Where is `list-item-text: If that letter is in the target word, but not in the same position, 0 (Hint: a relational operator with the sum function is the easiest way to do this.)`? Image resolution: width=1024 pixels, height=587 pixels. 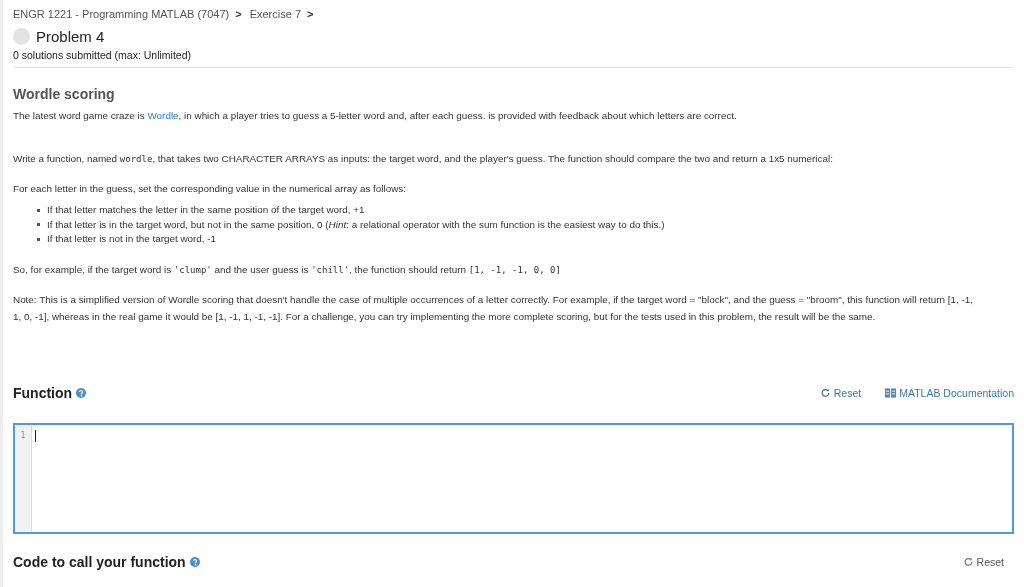 list-item-text: If that letter is in the target word, but not in the same position, 0 (Hint: a relational operator with the sum function is the easiest way to do this.) is located at coordinates (356, 224).